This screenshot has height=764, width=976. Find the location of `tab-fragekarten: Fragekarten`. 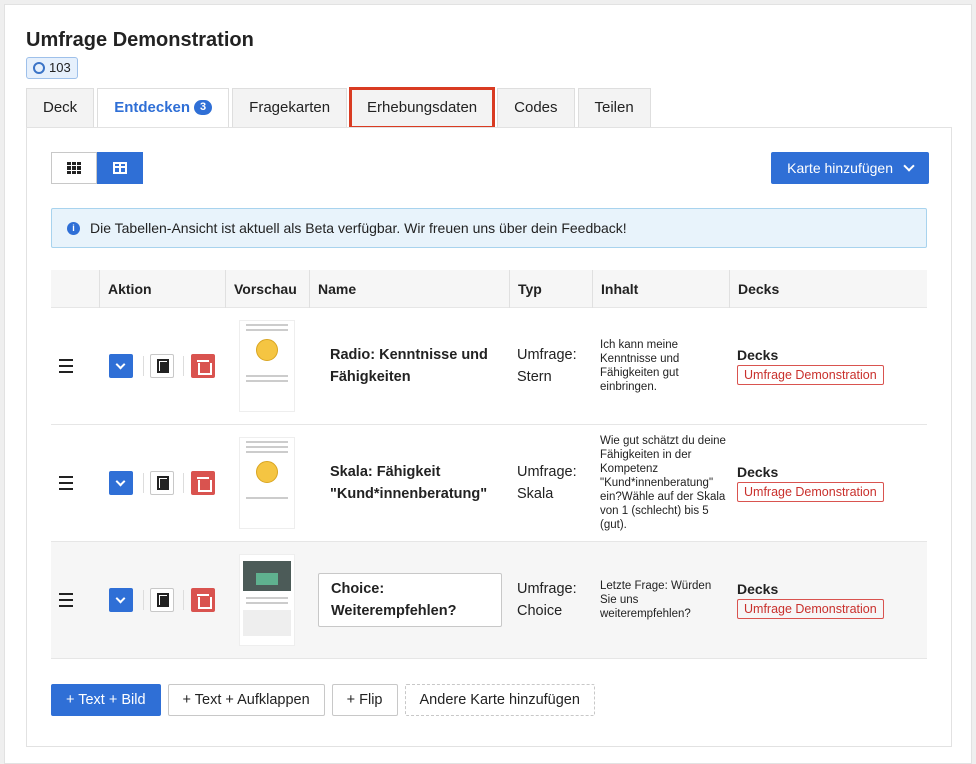

tab-fragekarten: Fragekarten is located at coordinates (290, 108).